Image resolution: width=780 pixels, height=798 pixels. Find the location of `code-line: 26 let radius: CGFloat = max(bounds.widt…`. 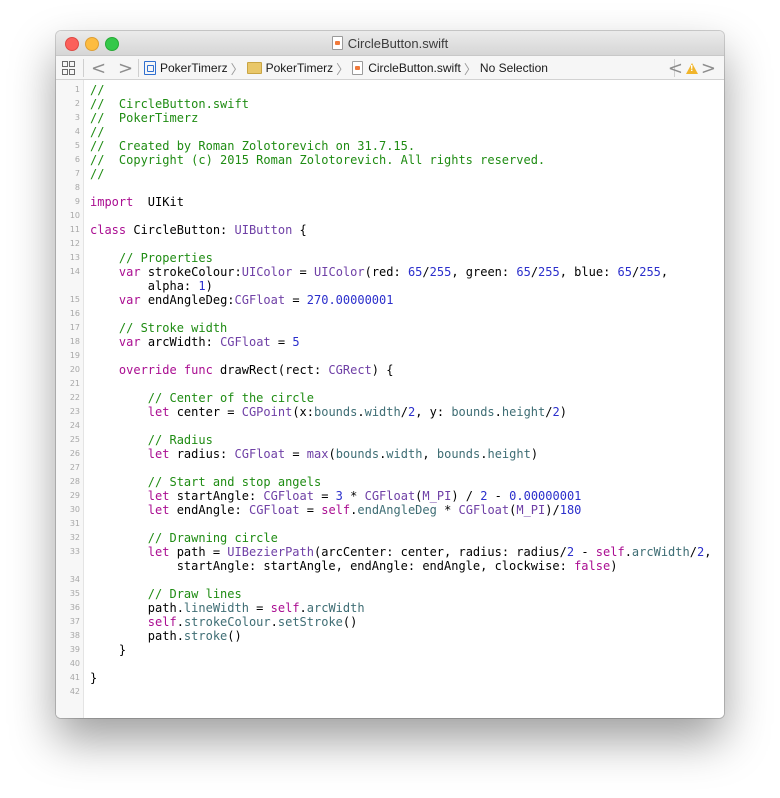

code-line: 26 let radius: CGFloat = max(bounds.widt… is located at coordinates (390, 454).